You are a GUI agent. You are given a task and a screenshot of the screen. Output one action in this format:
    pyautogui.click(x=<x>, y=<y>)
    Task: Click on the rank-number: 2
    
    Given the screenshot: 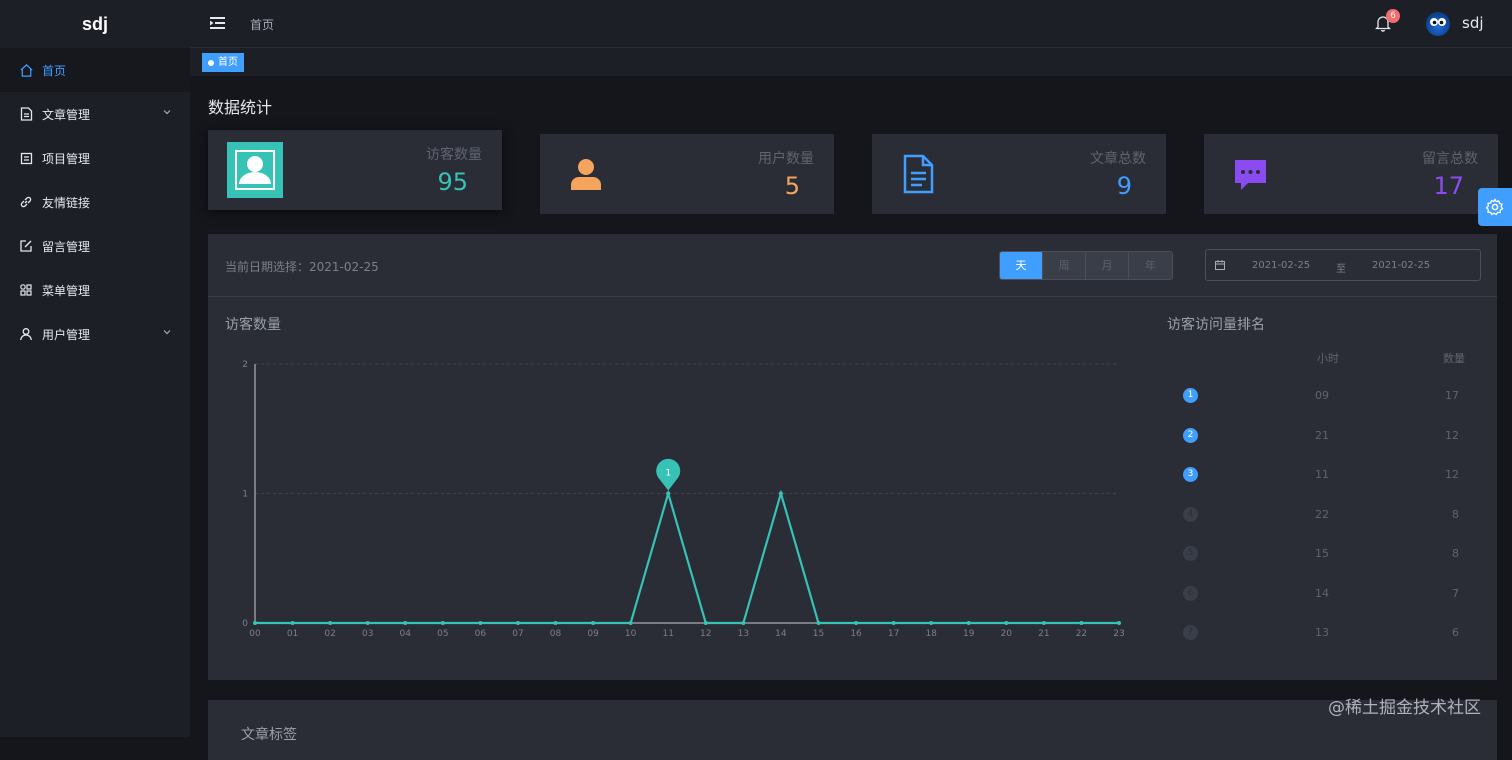 What is the action you would take?
    pyautogui.click(x=1190, y=435)
    